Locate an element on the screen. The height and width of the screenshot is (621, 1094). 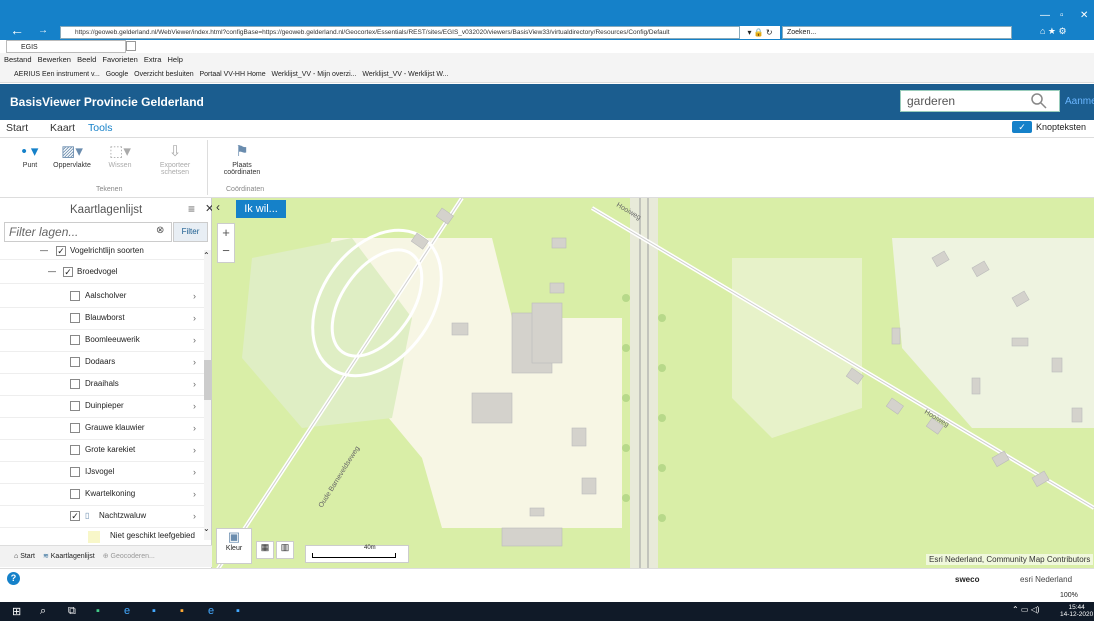
collapse-icon: — is located at coordinates (52, 272).